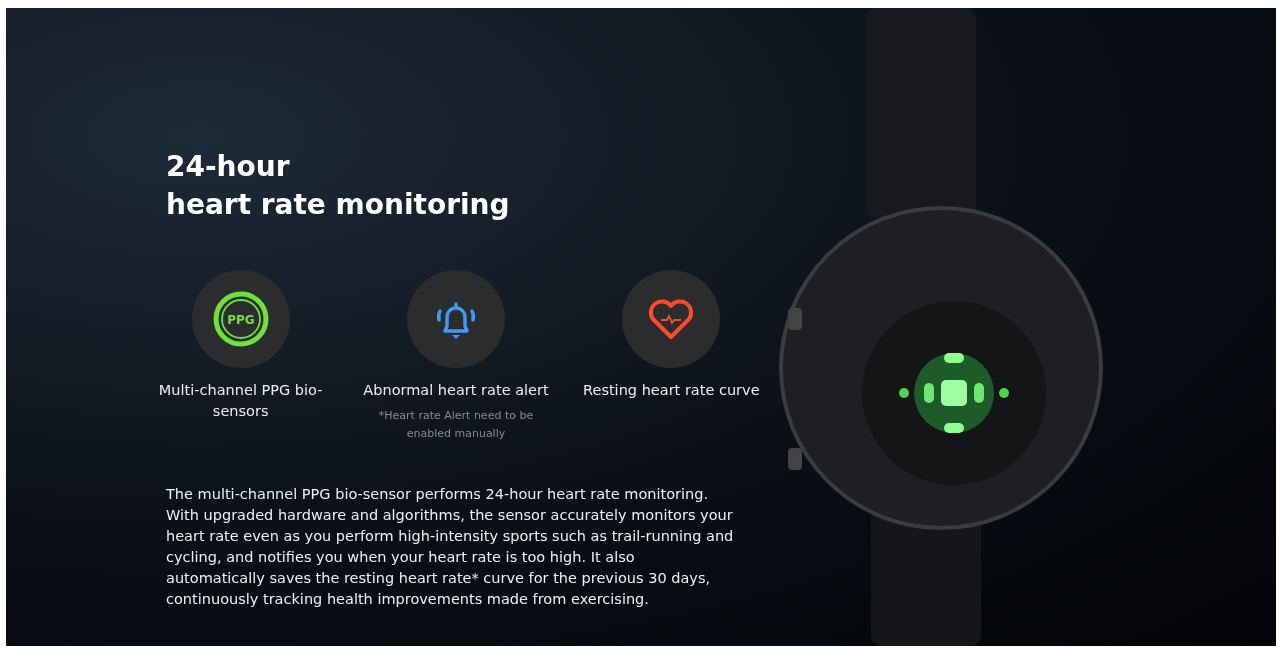 Image resolution: width=1282 pixels, height=649 pixels. Describe the element at coordinates (240, 401) in the screenshot. I see `feature-label: Multi-channel PPG bio-sensors` at that location.